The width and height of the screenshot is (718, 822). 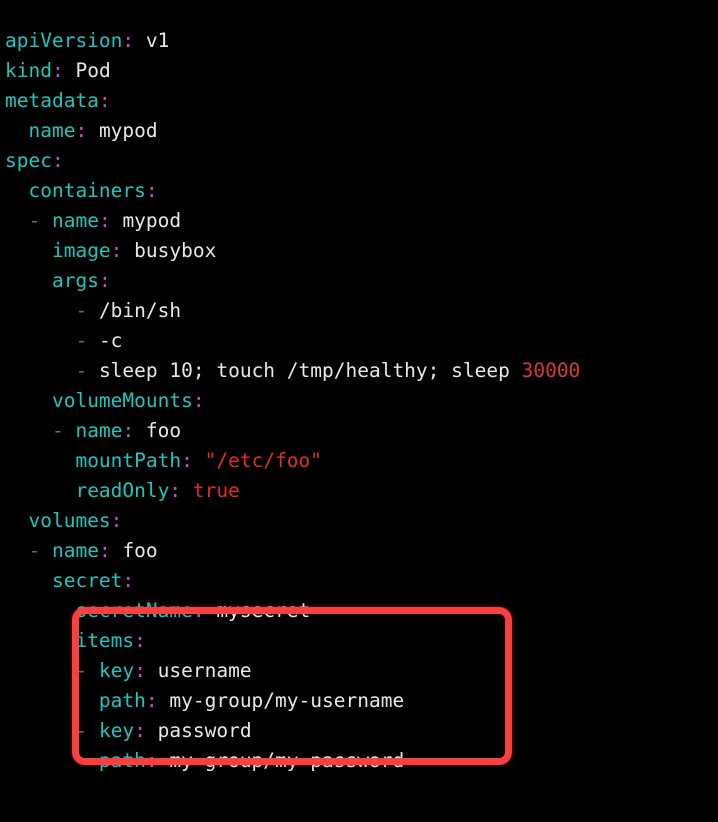 I want to click on code-line: secretName: mysecret, so click(x=292, y=611).